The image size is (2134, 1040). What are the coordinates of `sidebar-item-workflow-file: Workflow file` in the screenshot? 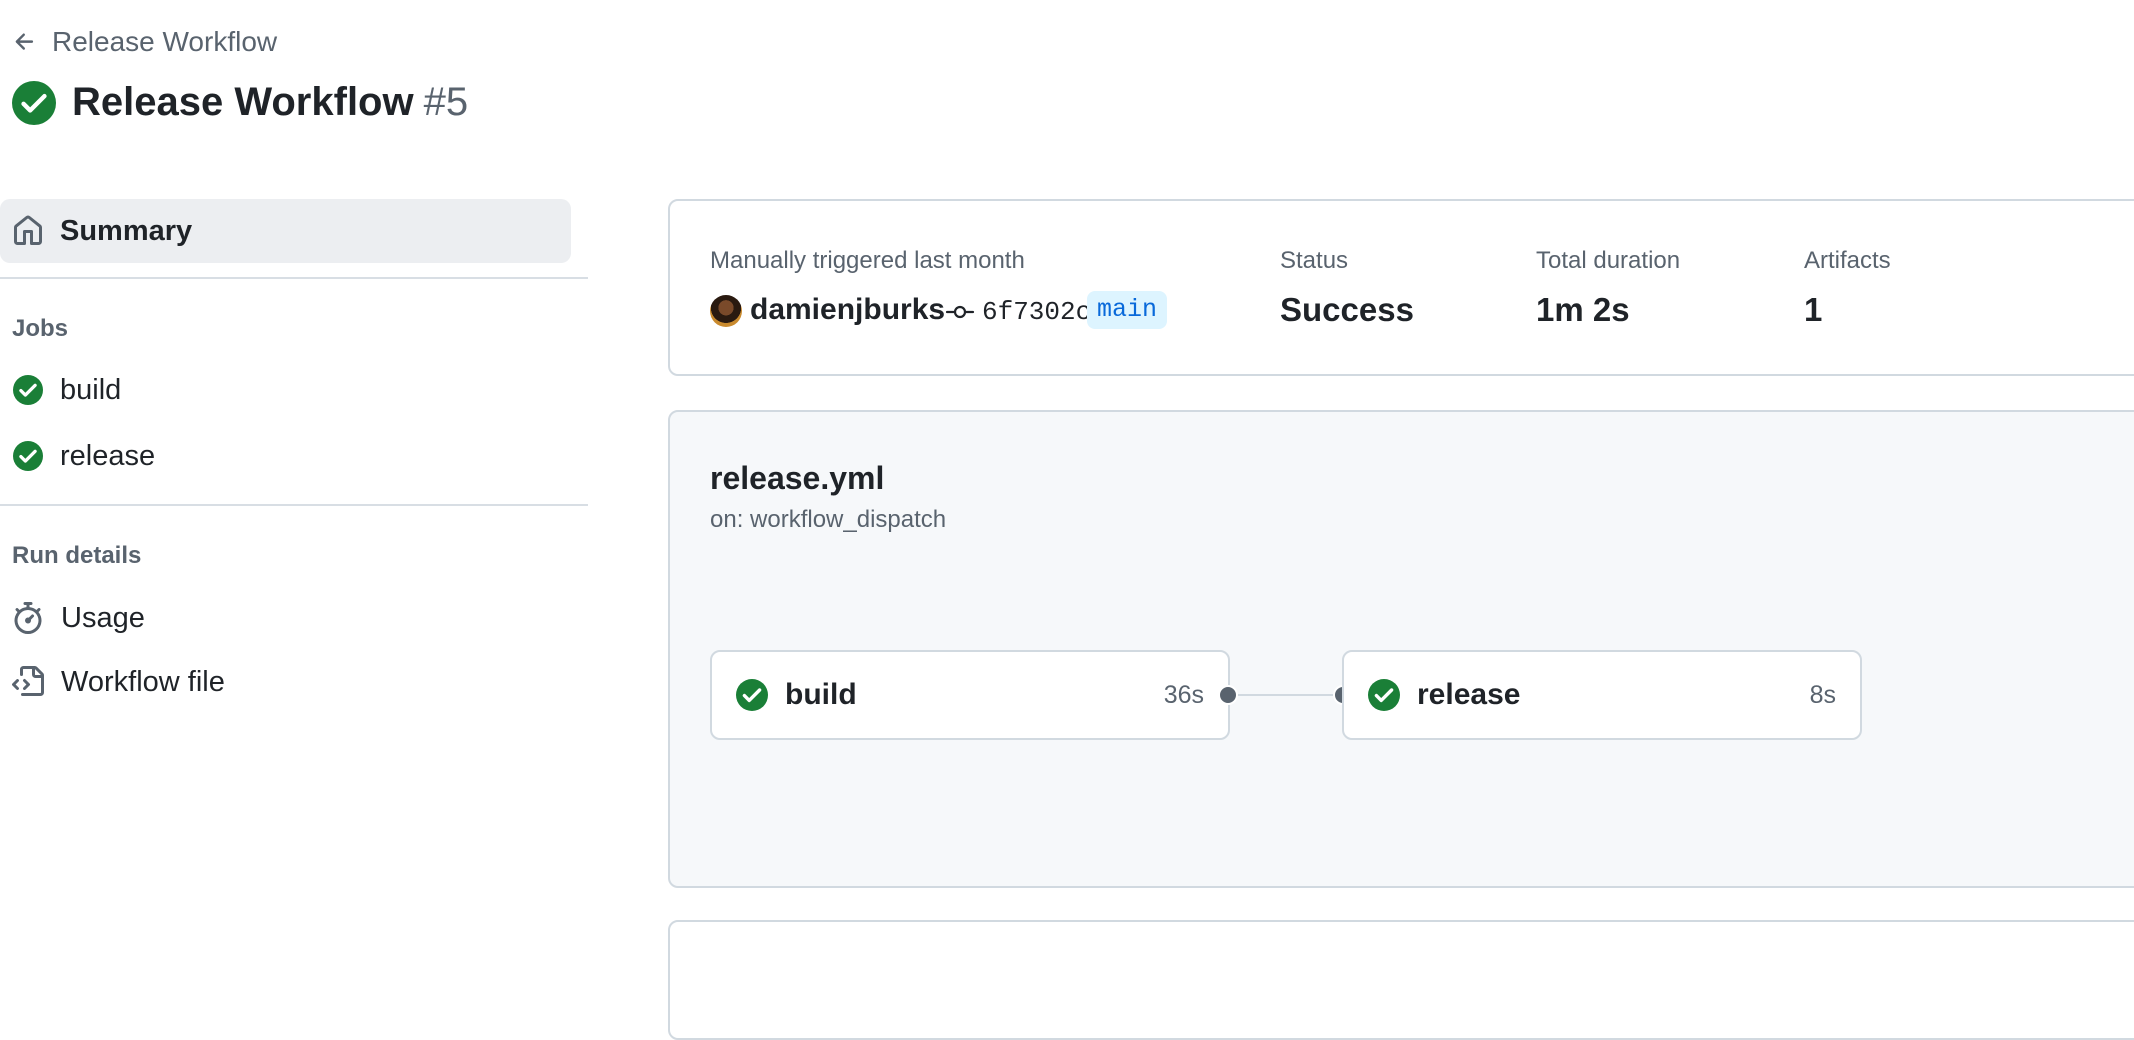 It's located at (285, 682).